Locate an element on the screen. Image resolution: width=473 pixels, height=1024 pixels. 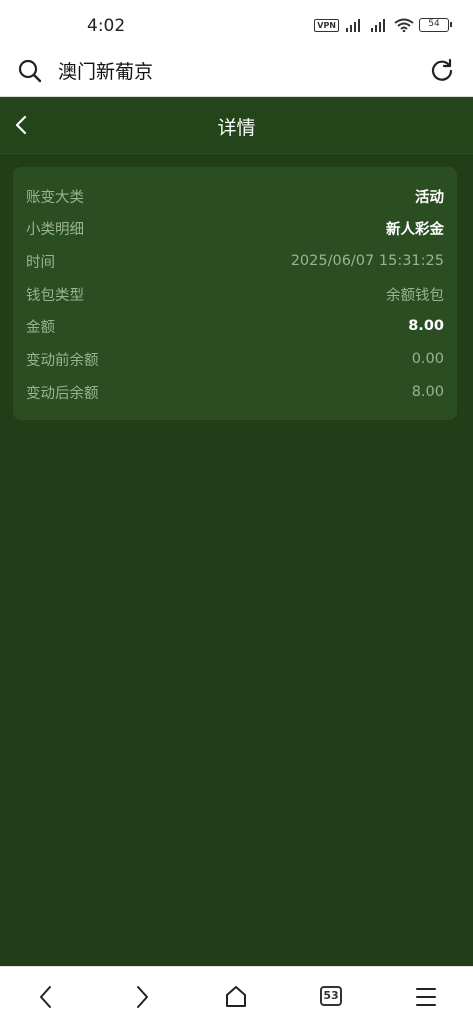
detail-label: 变动前余额 is located at coordinates (62, 360).